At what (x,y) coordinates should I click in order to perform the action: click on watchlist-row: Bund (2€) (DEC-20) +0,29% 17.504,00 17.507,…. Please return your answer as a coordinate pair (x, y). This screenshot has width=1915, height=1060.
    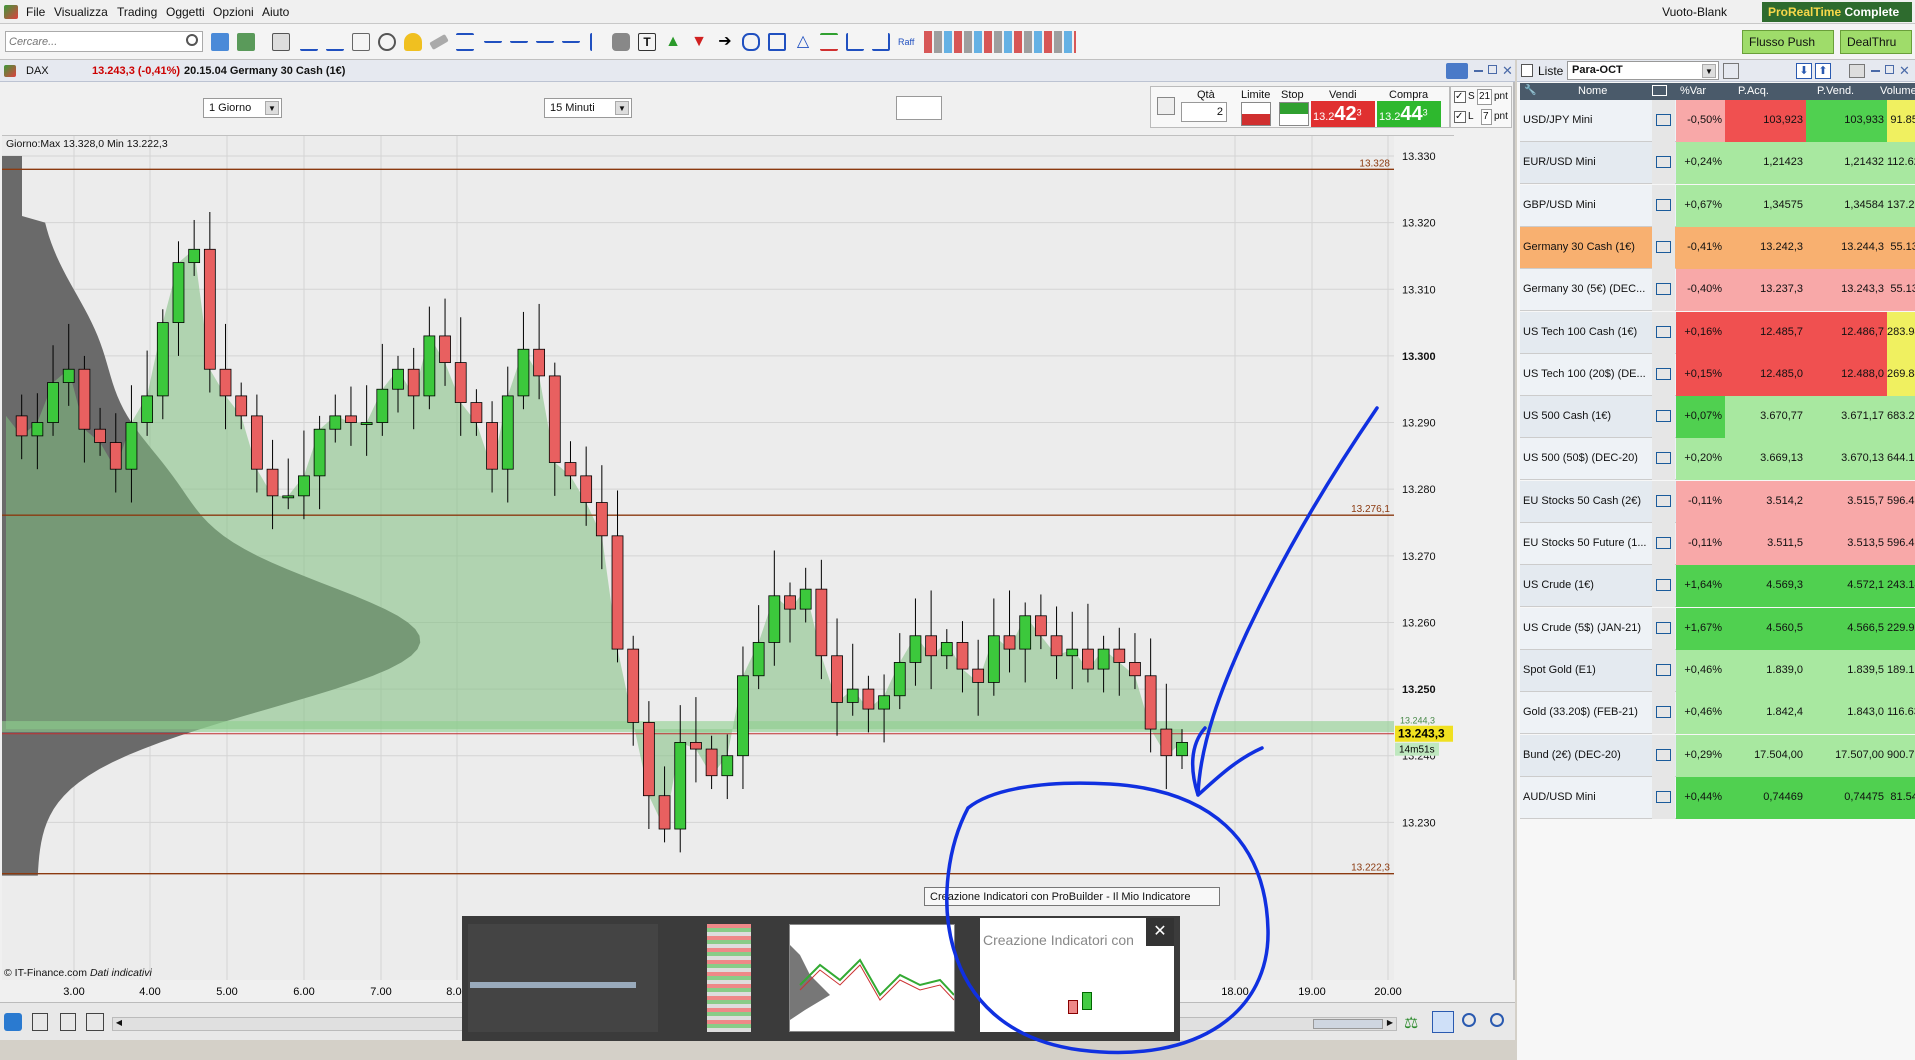
    Looking at the image, I should click on (1717, 755).